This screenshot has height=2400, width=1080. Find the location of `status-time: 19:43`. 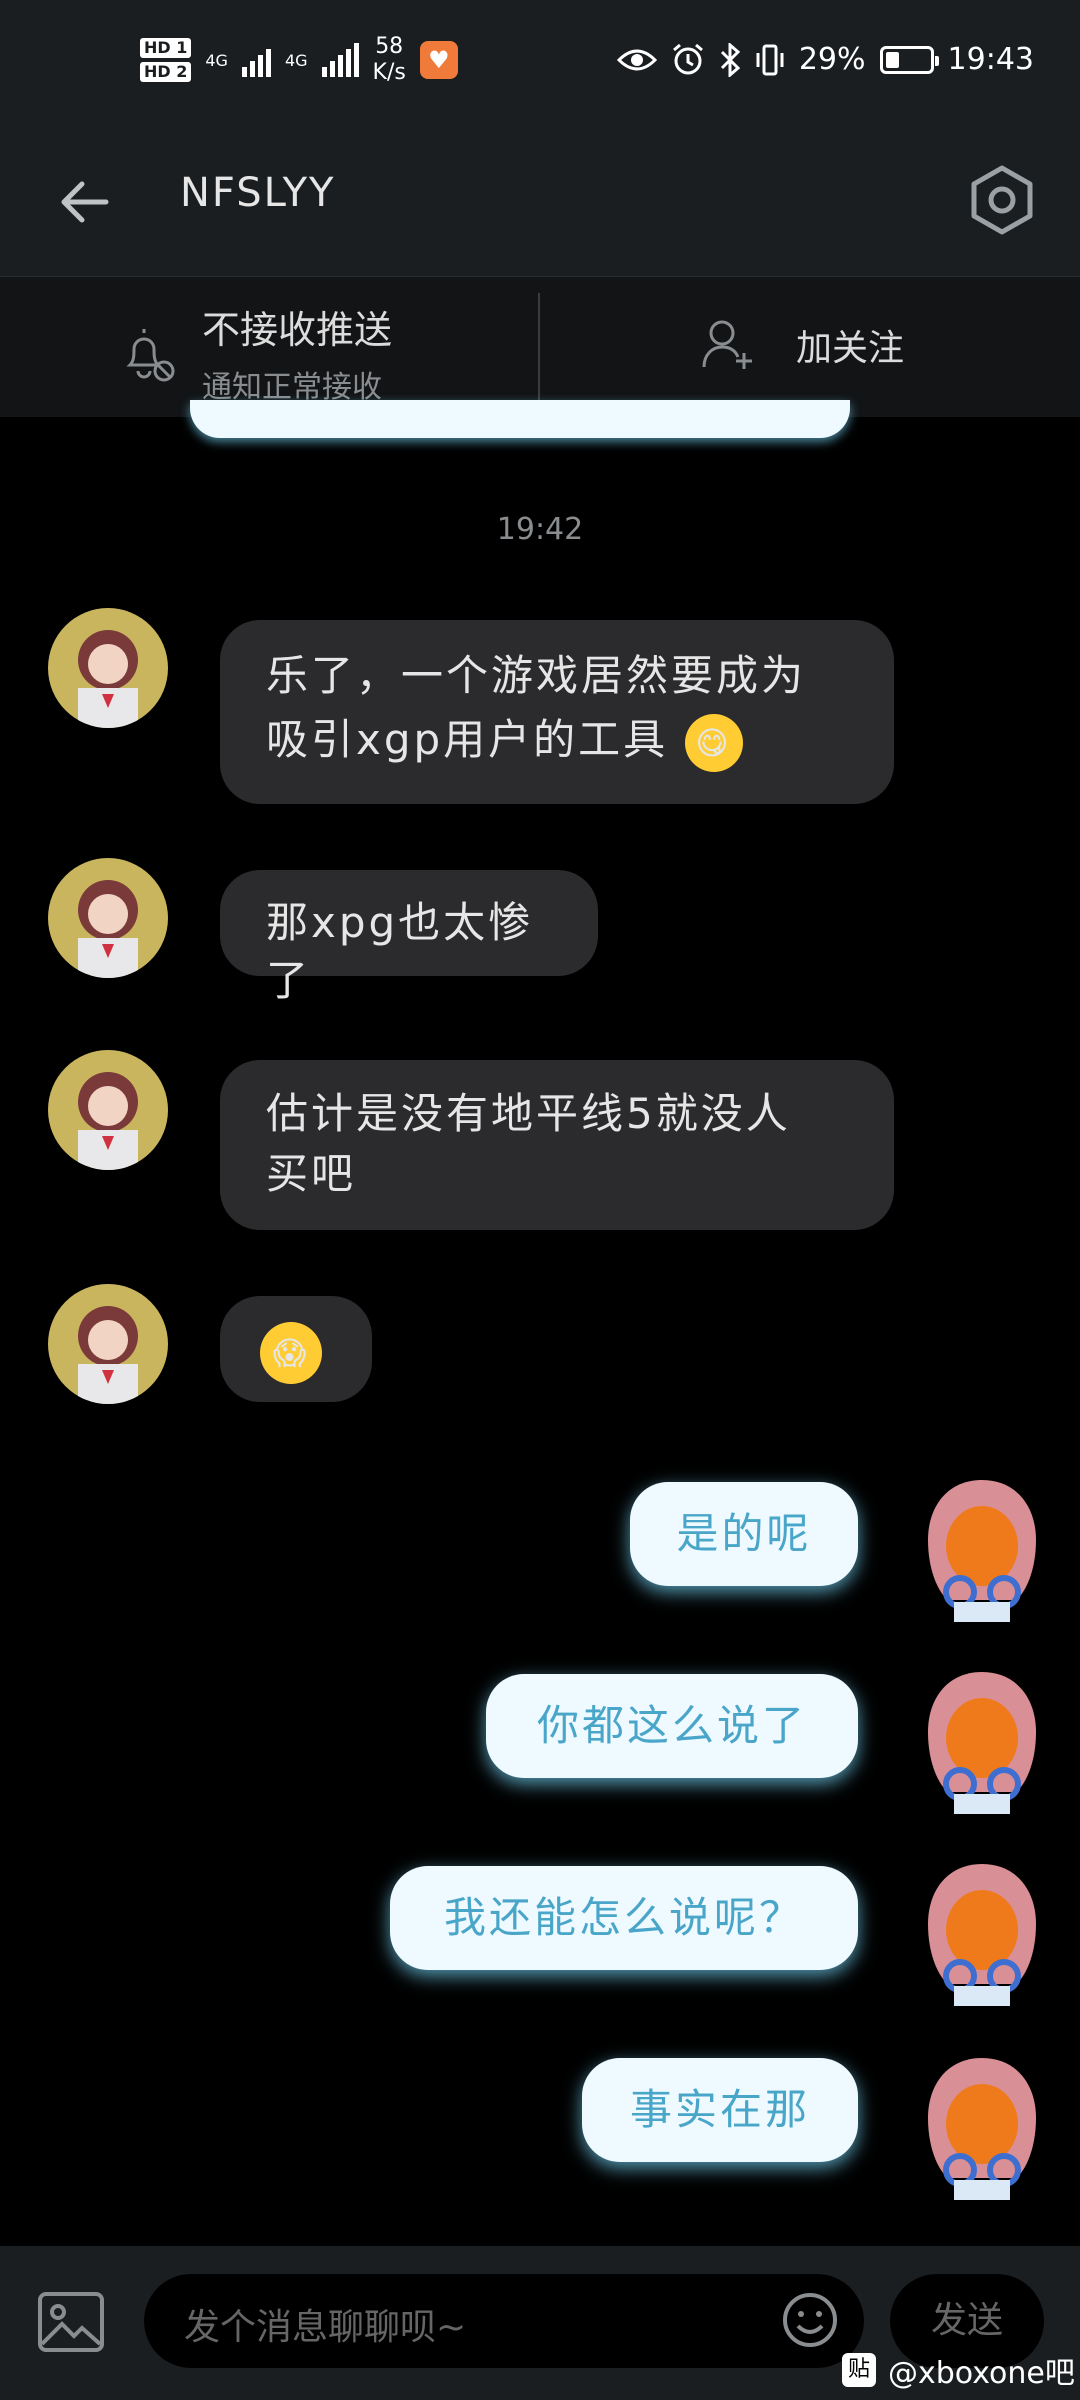

status-time: 19:43 is located at coordinates (990, 59).